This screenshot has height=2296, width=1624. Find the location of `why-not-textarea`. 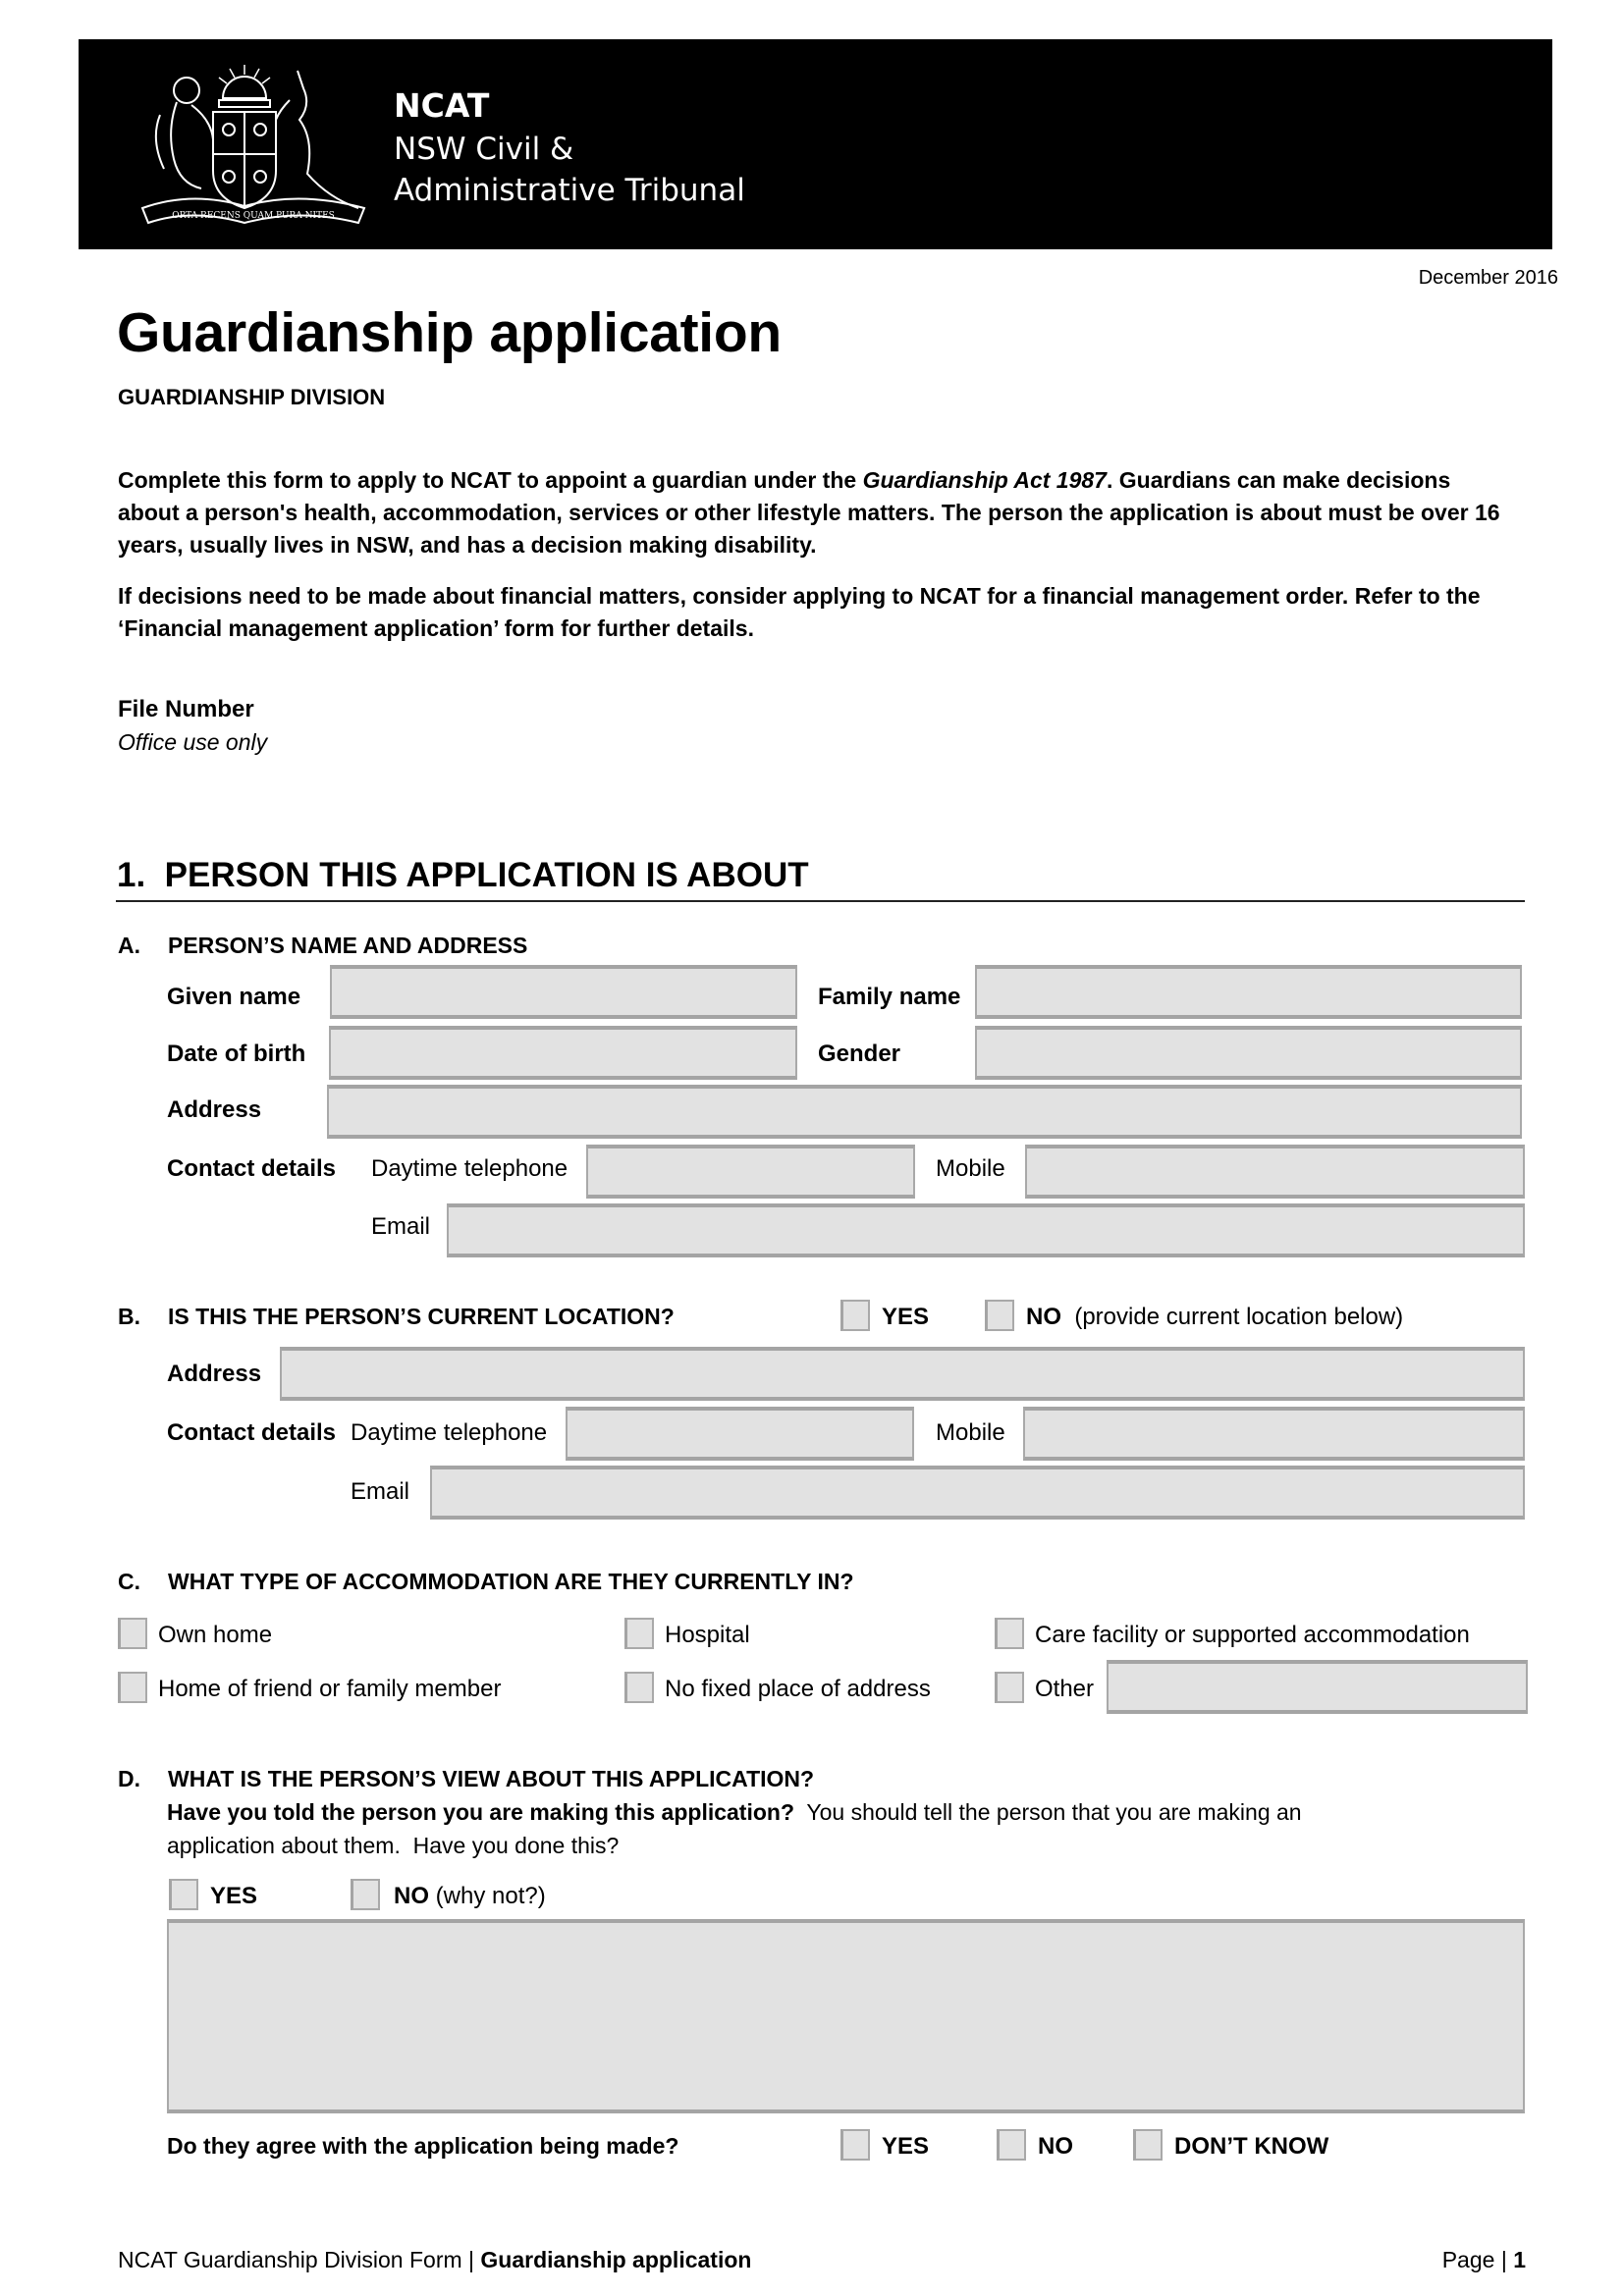

why-not-textarea is located at coordinates (846, 2016).